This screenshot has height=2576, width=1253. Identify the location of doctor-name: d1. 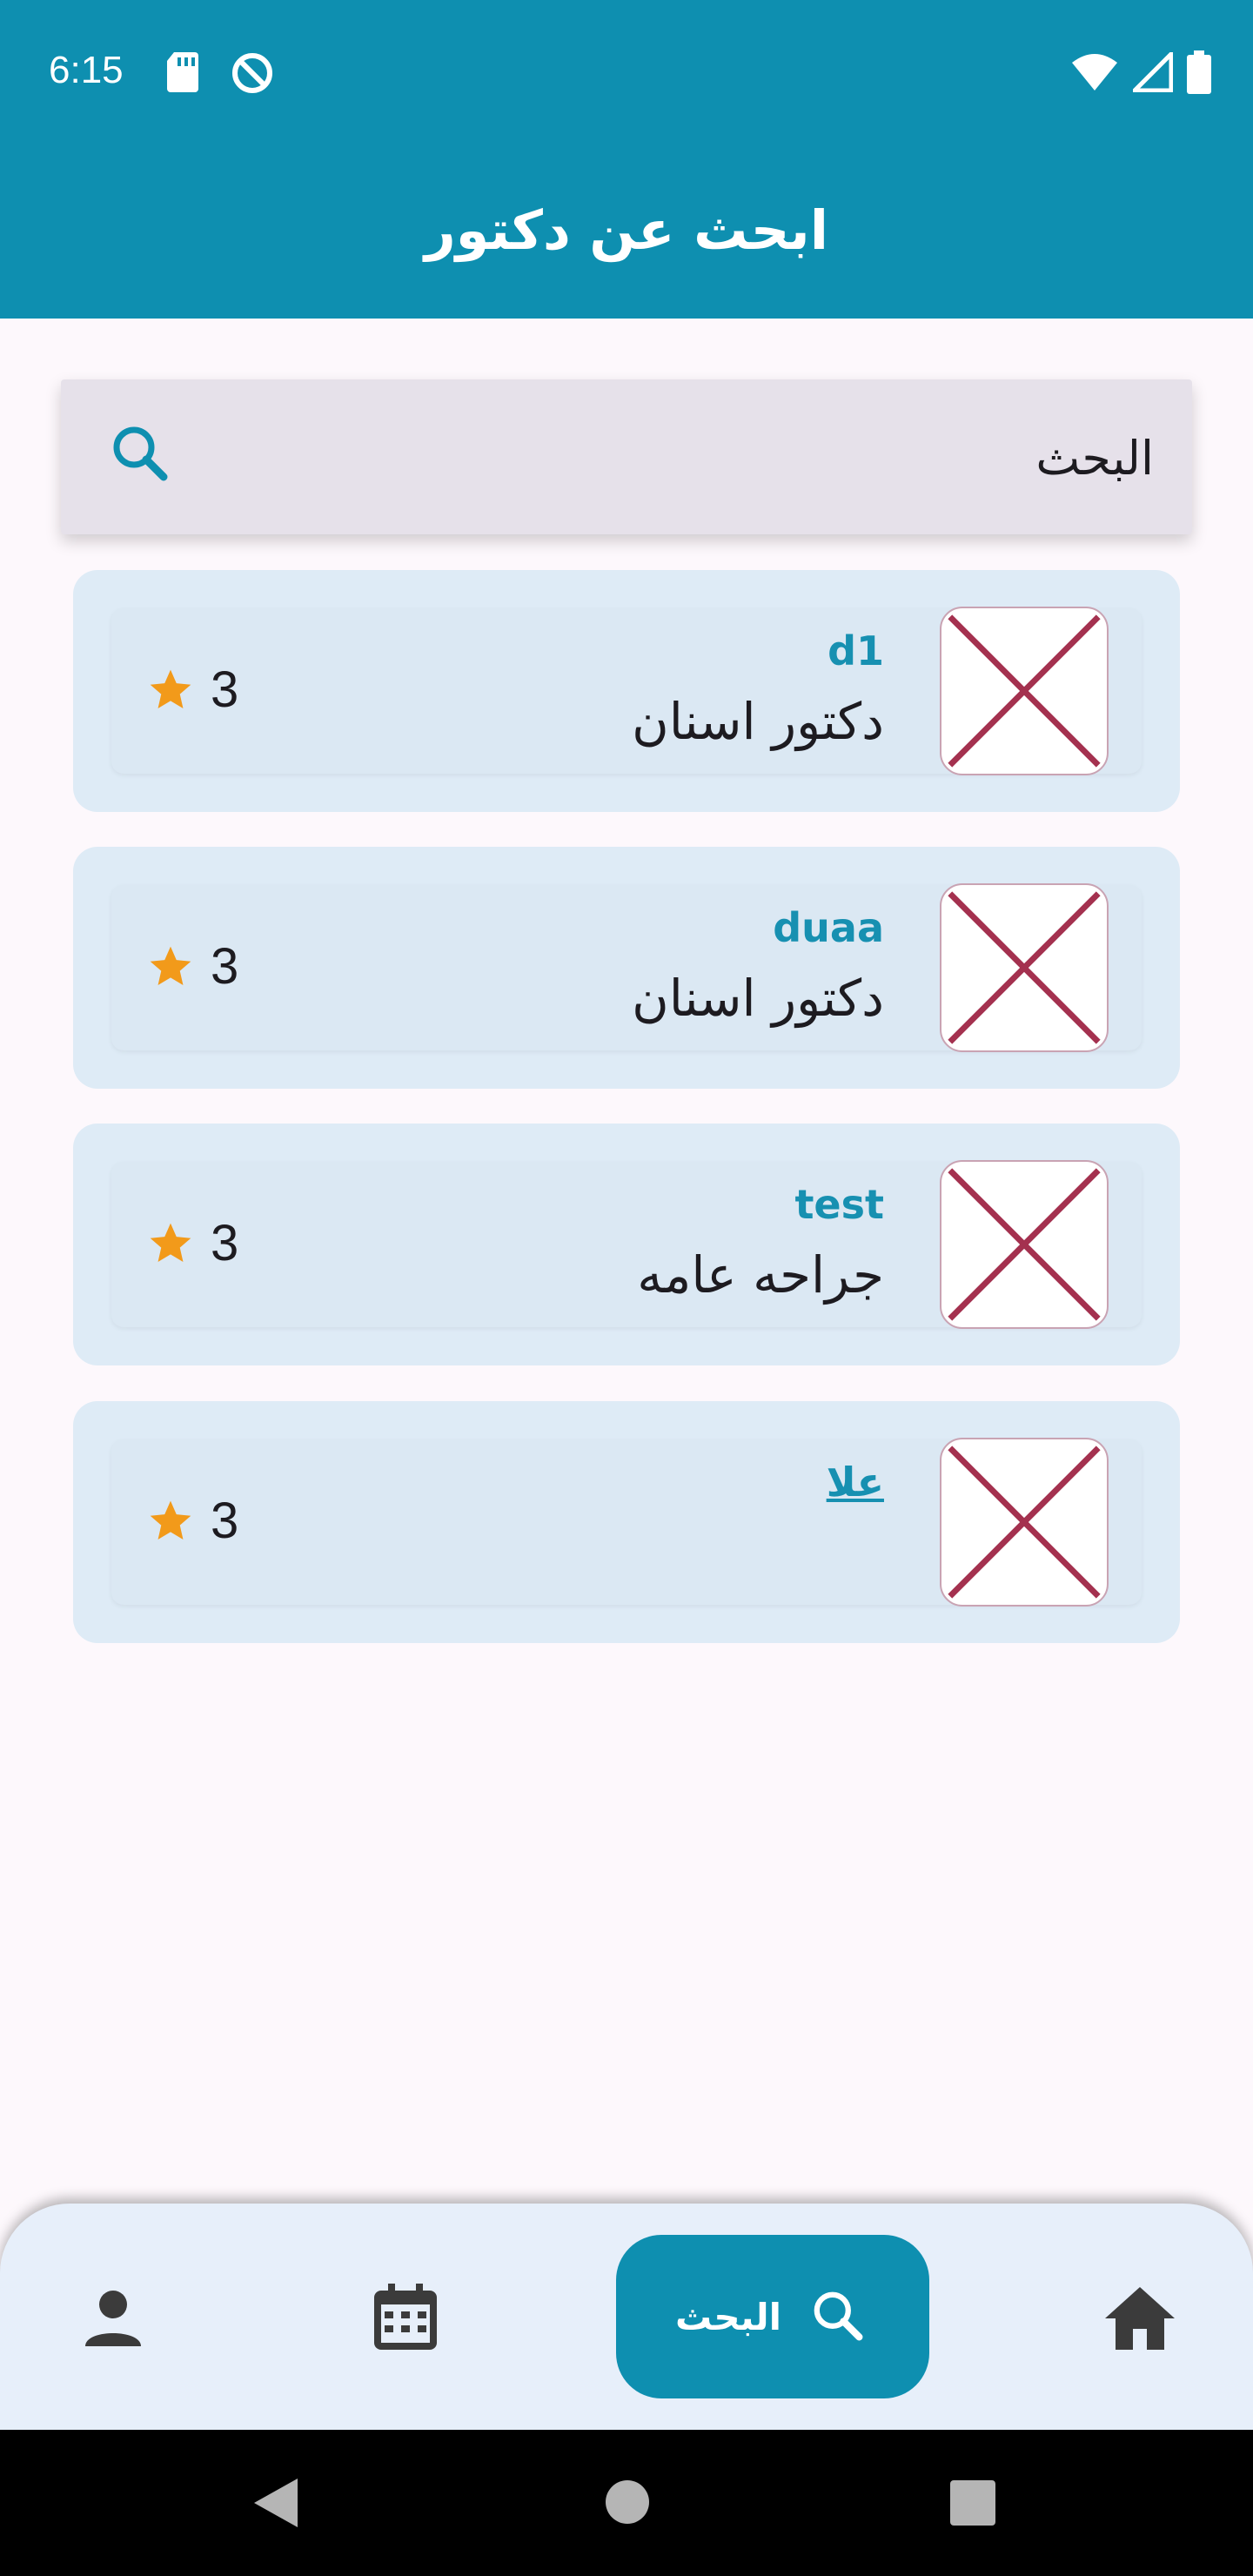
(856, 651).